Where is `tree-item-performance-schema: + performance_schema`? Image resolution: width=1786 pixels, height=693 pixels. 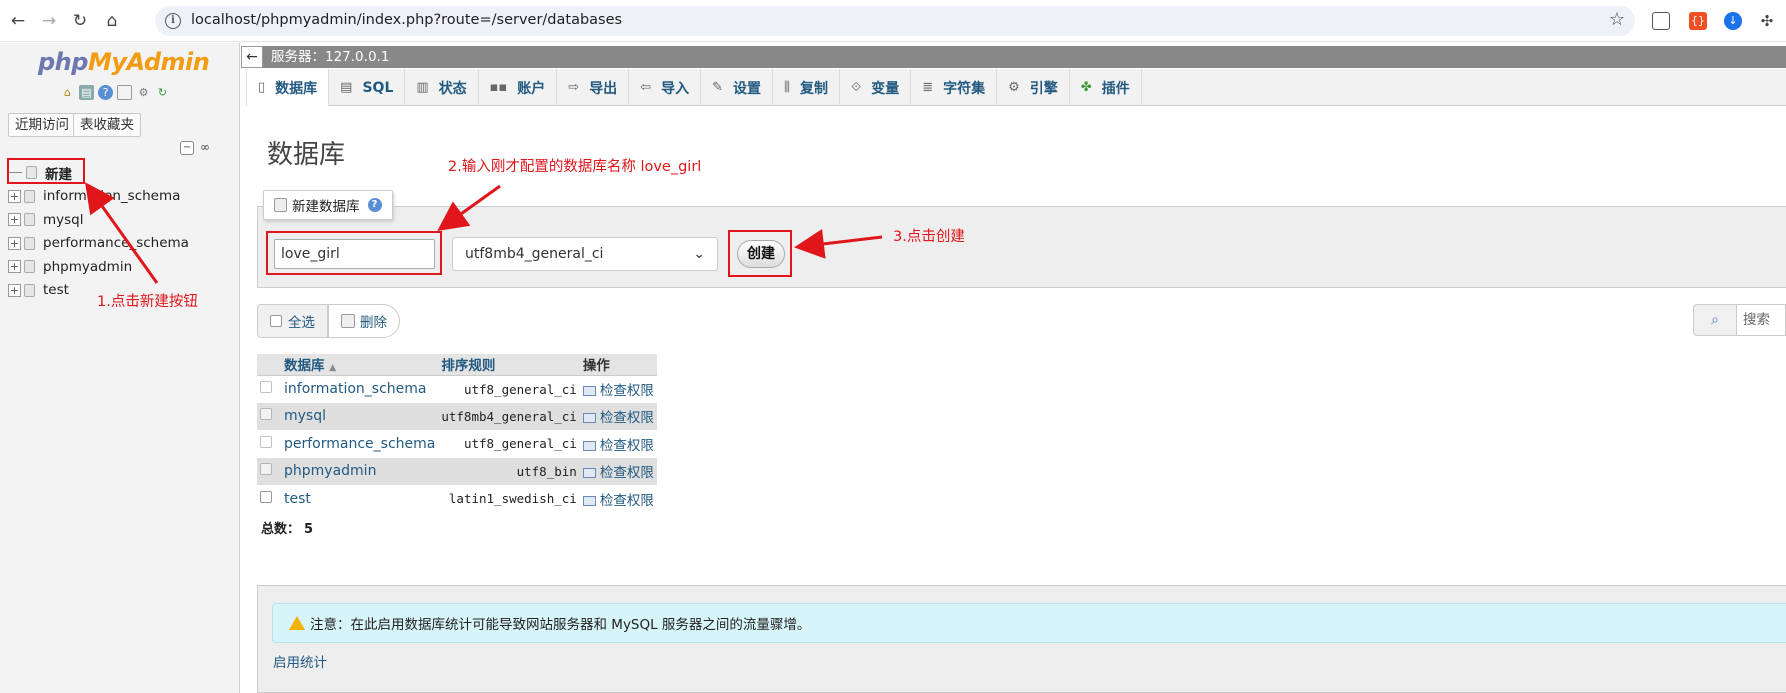
tree-item-performance-schema: + performance_schema is located at coordinates (98, 244).